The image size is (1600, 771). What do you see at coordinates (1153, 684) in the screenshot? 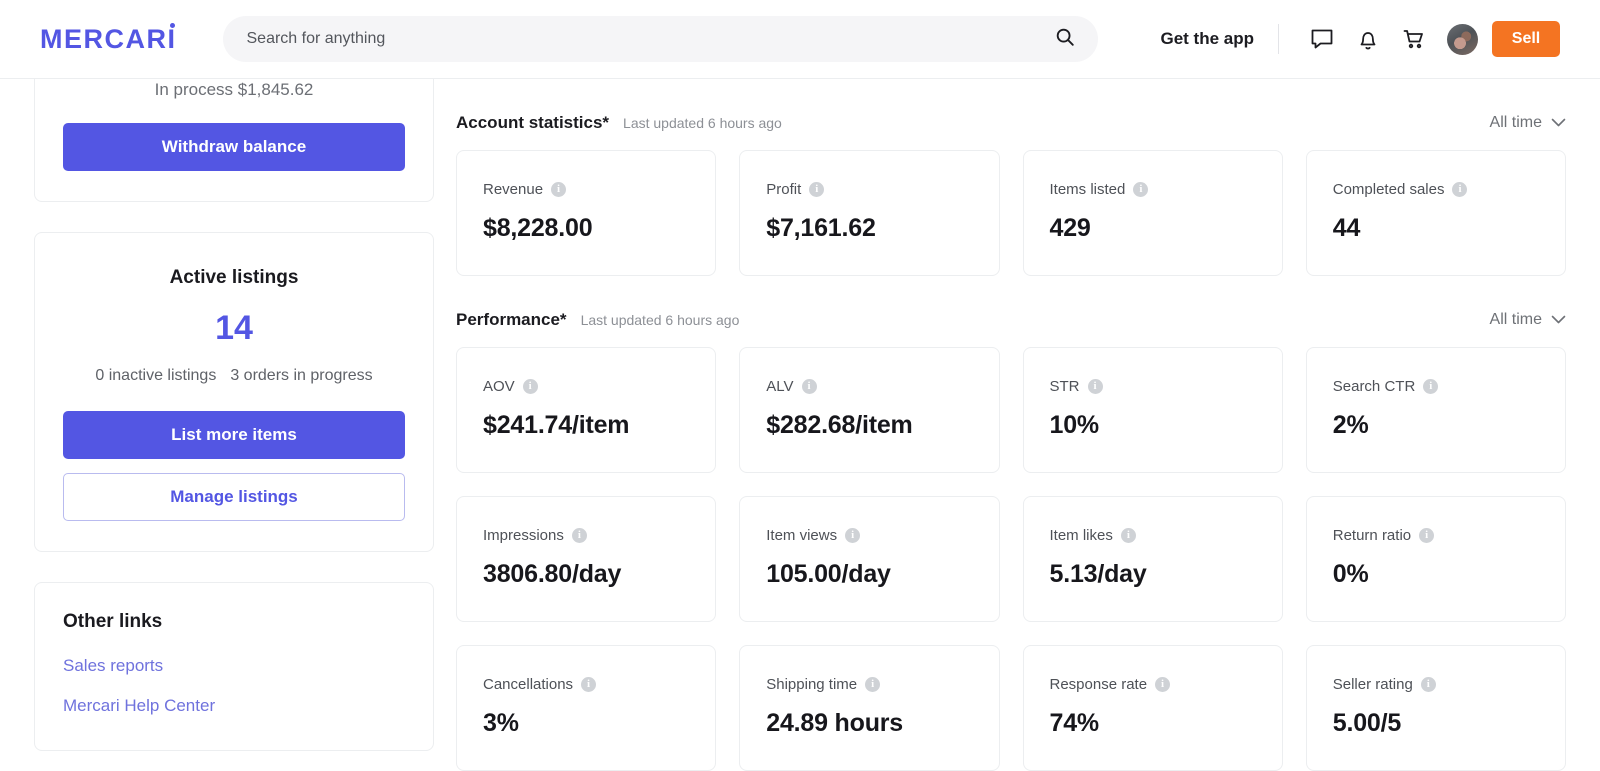
I see `stat-label-row: Response rate i` at bounding box center [1153, 684].